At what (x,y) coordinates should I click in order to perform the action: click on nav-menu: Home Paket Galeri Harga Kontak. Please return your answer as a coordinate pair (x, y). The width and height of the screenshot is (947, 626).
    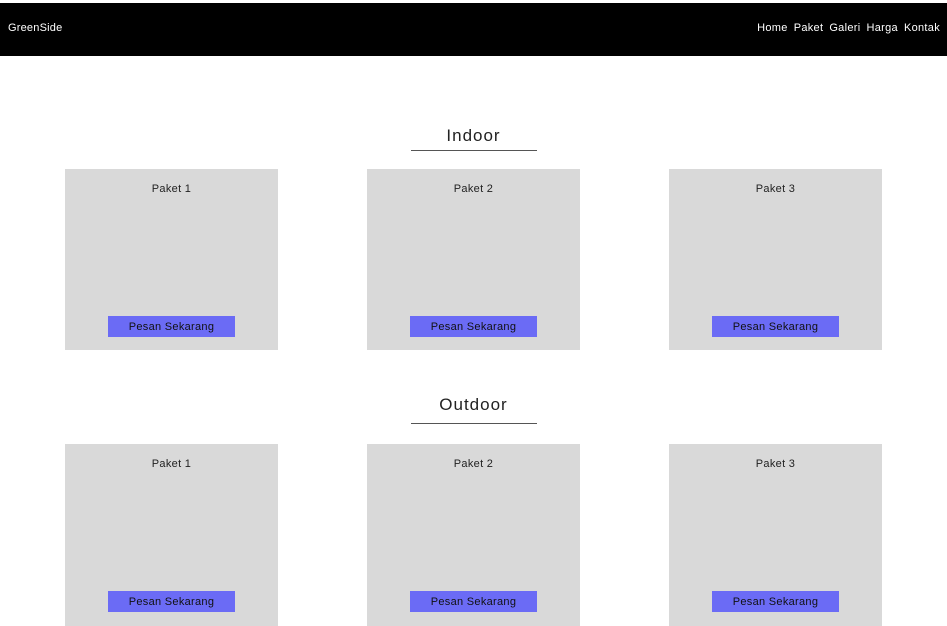
    Looking at the image, I should click on (848, 28).